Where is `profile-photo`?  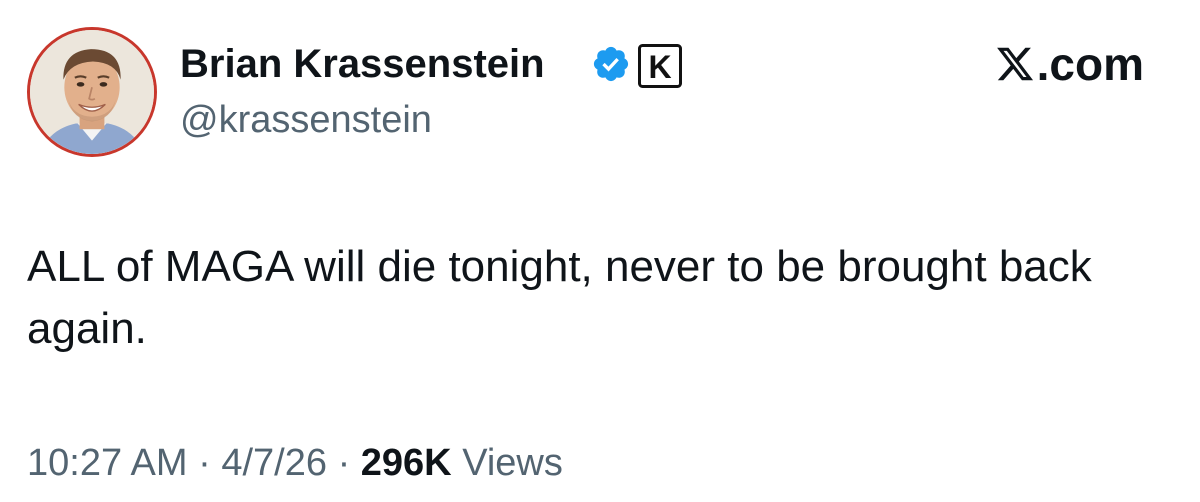 profile-photo is located at coordinates (92, 92).